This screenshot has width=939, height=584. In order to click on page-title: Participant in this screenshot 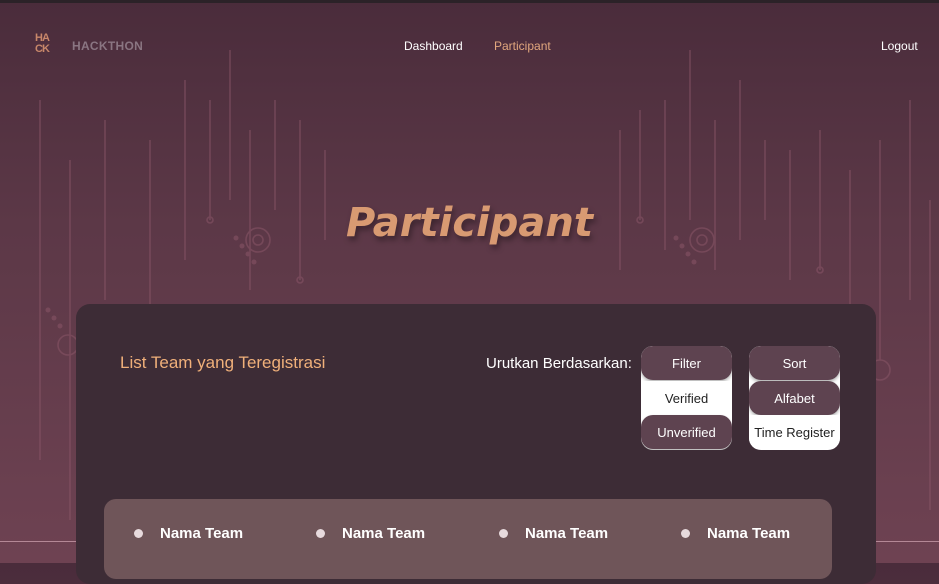, I will do `click(469, 223)`.